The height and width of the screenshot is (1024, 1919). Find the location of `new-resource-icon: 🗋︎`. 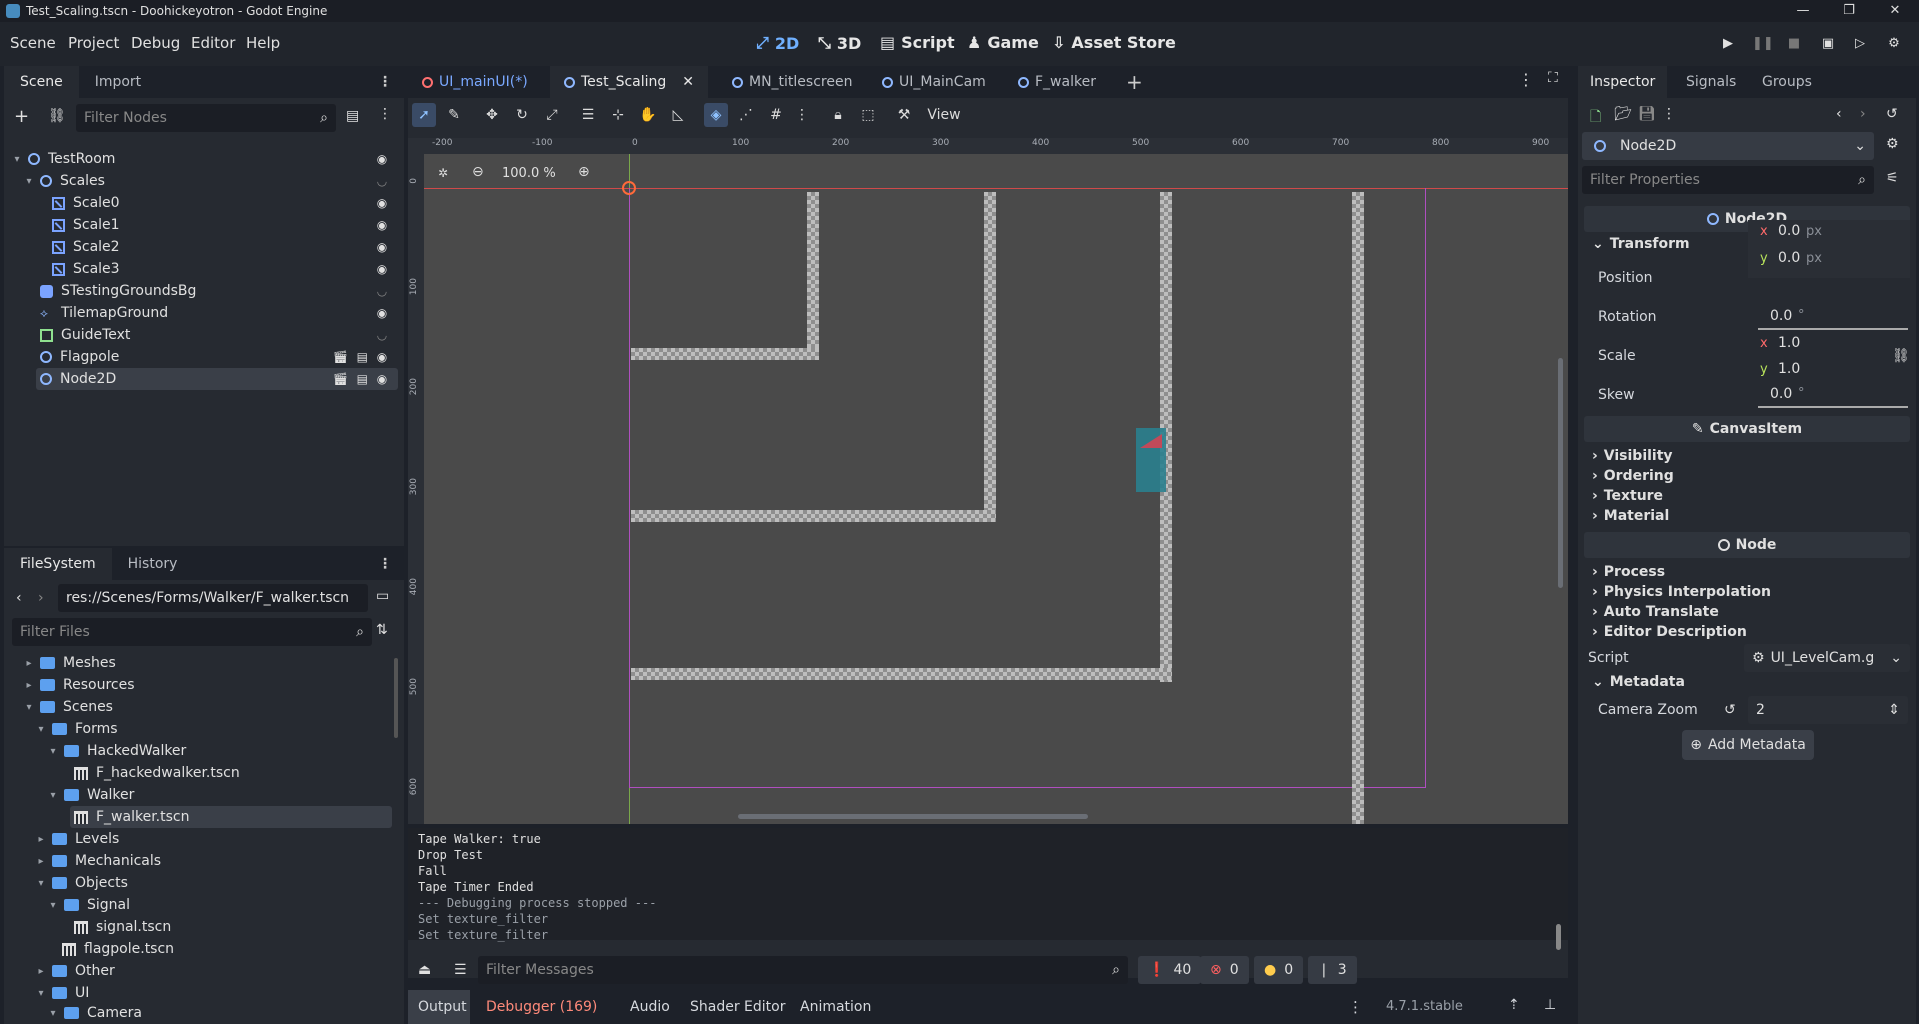

new-resource-icon: 🗋︎ is located at coordinates (1595, 118).